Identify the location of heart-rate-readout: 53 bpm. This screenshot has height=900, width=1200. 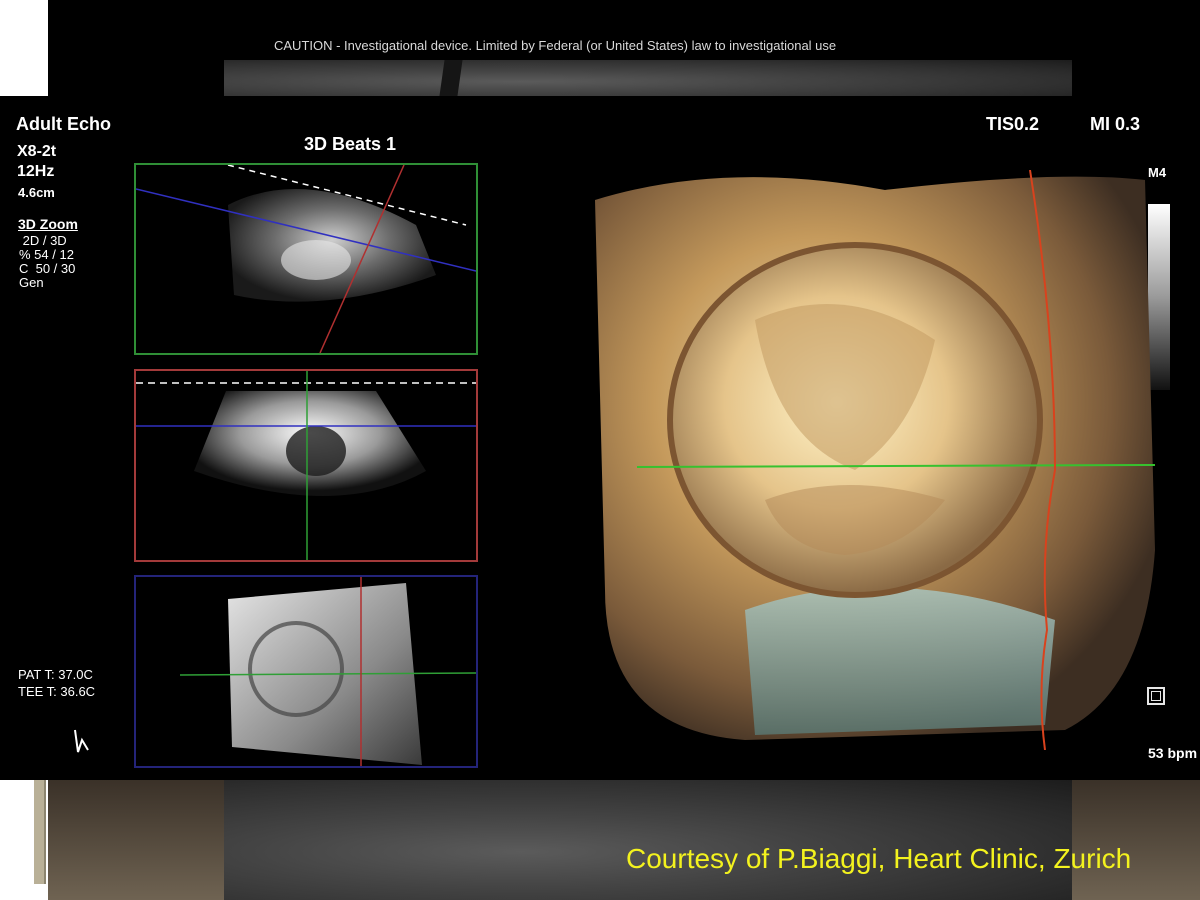
(1173, 753).